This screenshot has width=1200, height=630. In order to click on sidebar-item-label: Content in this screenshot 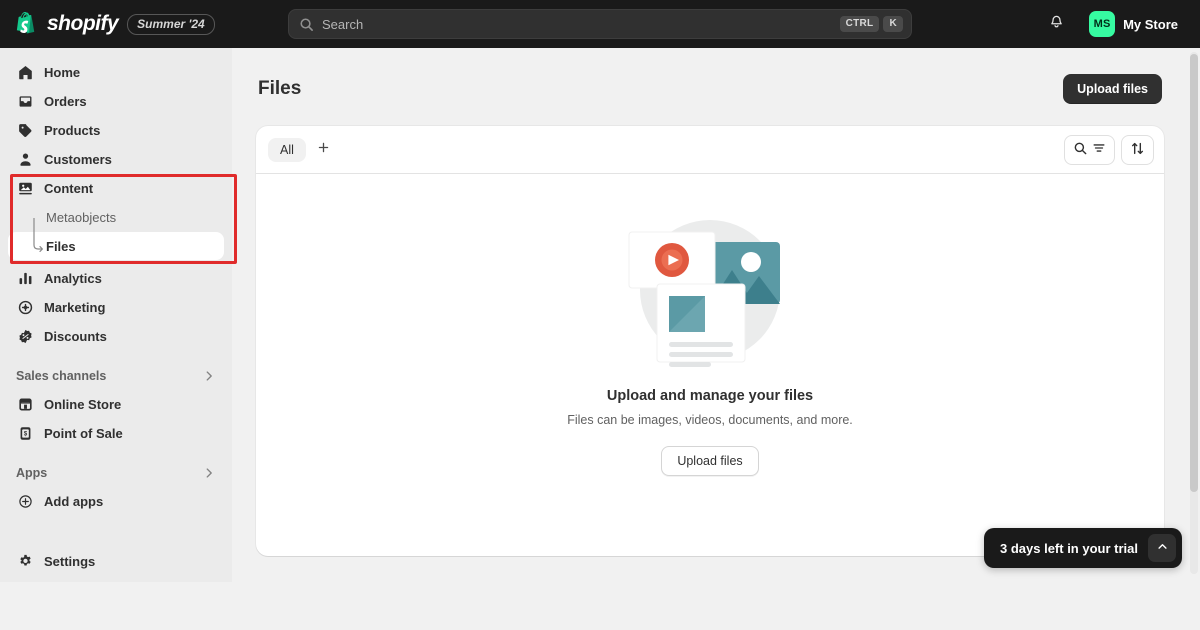, I will do `click(69, 188)`.